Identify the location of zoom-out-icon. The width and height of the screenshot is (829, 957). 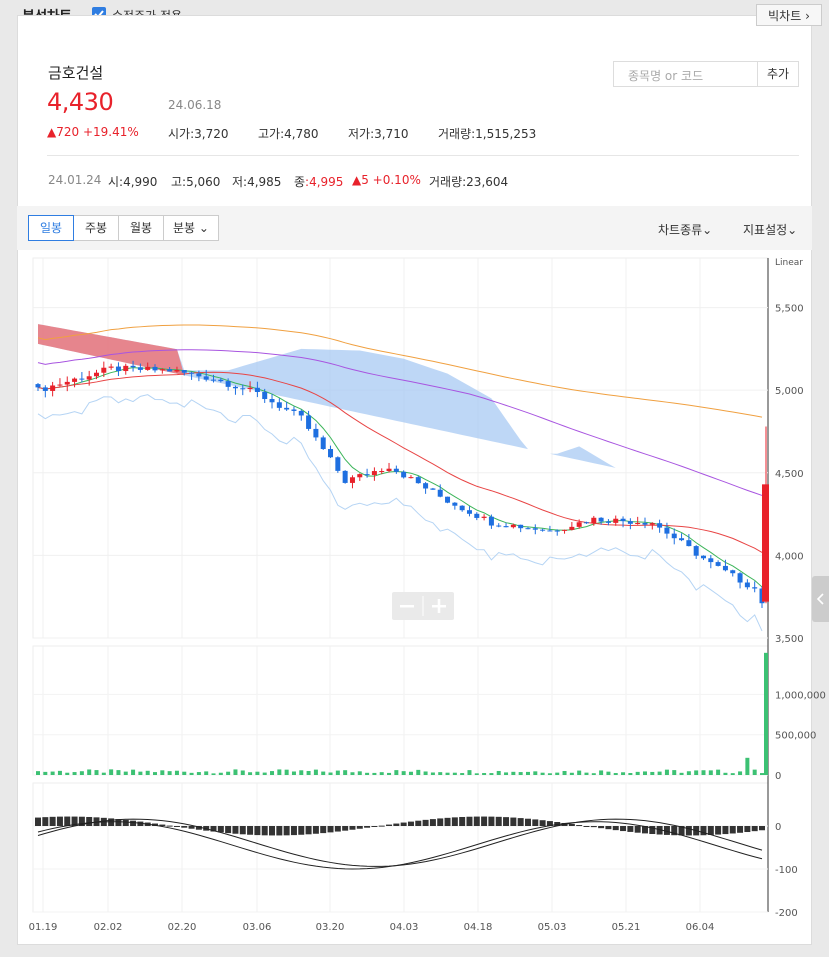
(407, 606).